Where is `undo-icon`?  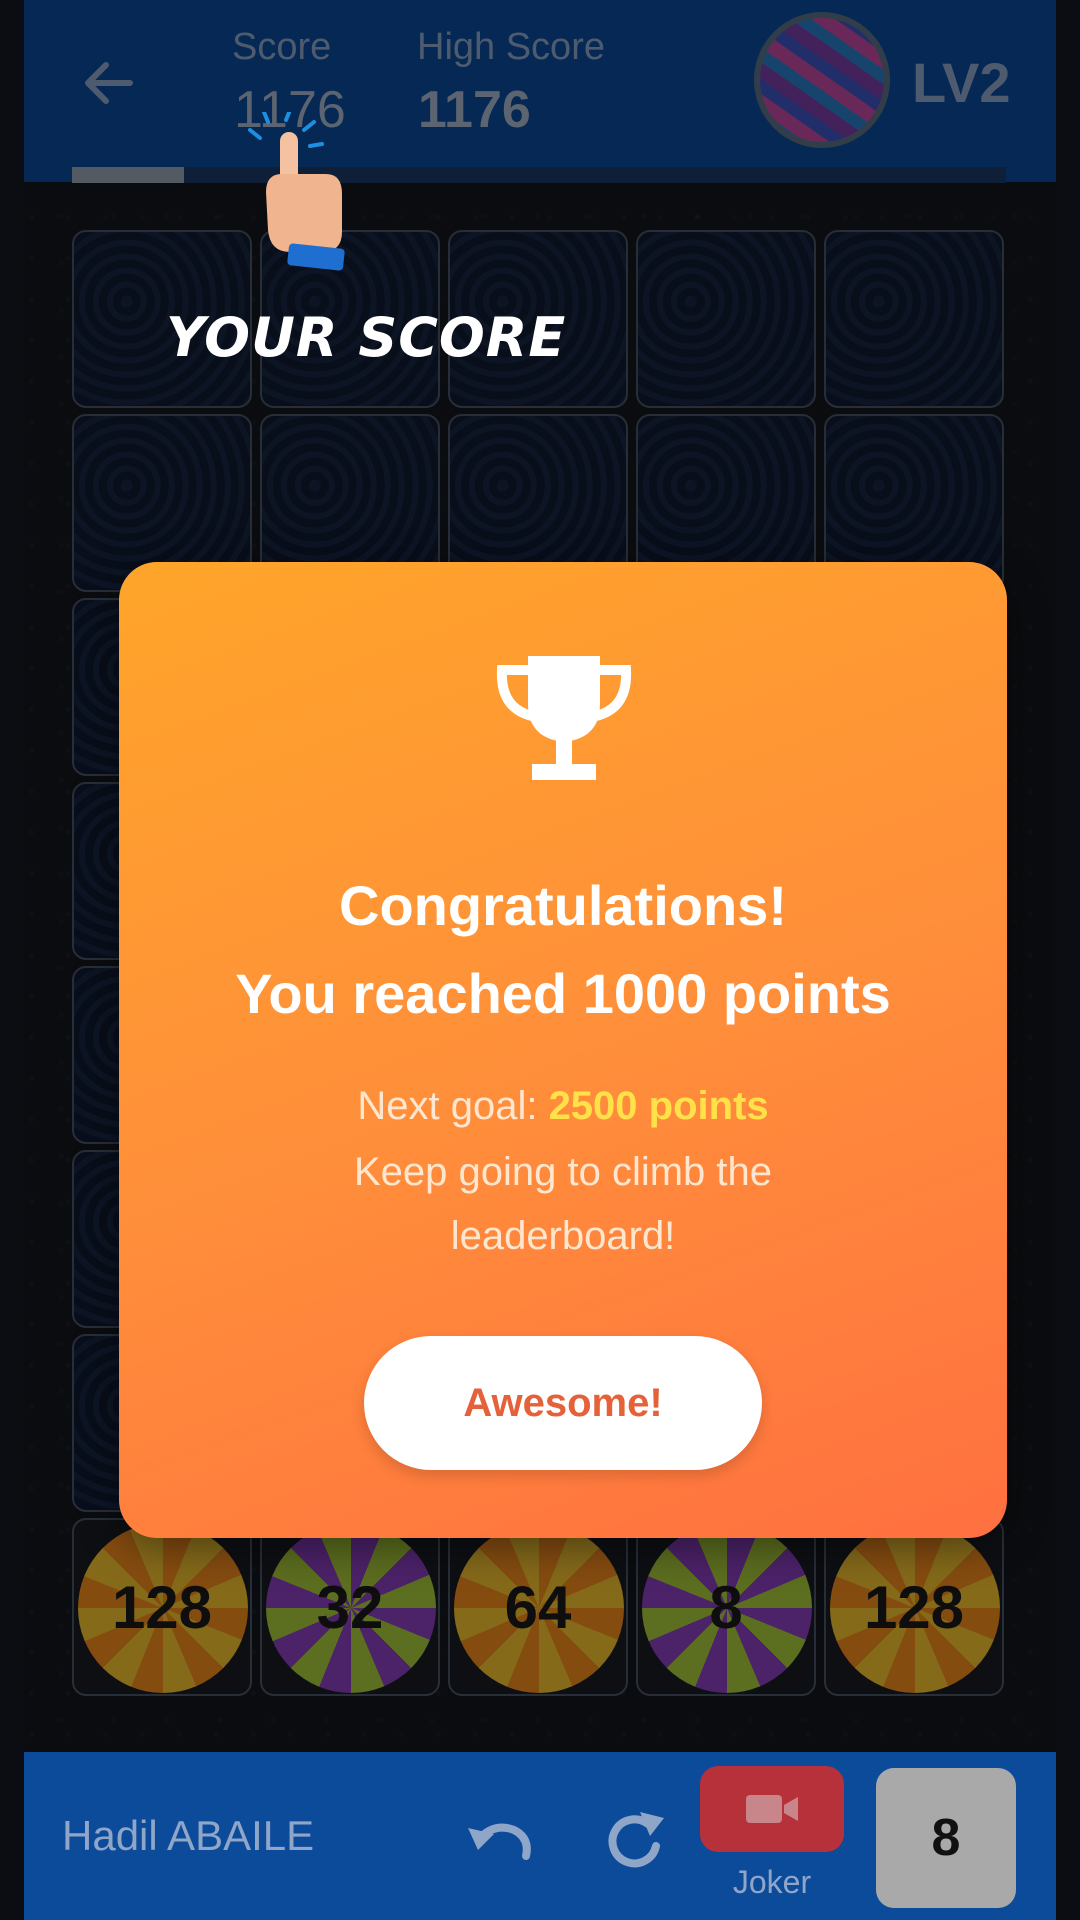 undo-icon is located at coordinates (500, 1842).